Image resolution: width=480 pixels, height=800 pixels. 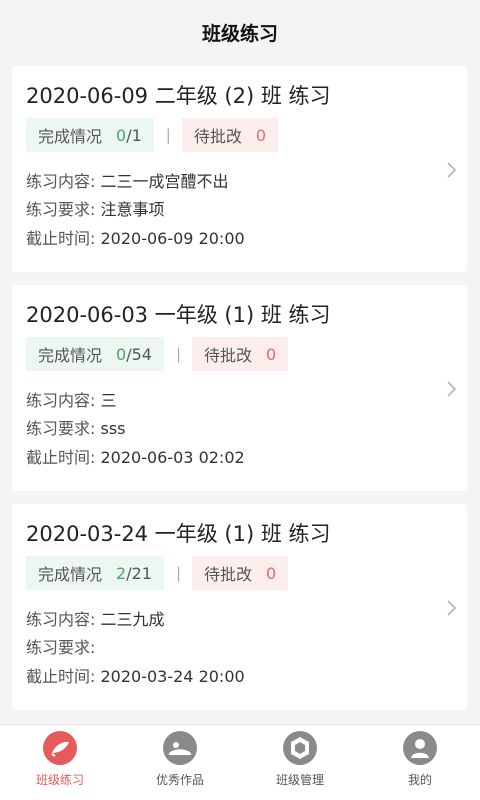 I want to click on tab-excellent-works: 优秀作品, so click(x=180, y=762).